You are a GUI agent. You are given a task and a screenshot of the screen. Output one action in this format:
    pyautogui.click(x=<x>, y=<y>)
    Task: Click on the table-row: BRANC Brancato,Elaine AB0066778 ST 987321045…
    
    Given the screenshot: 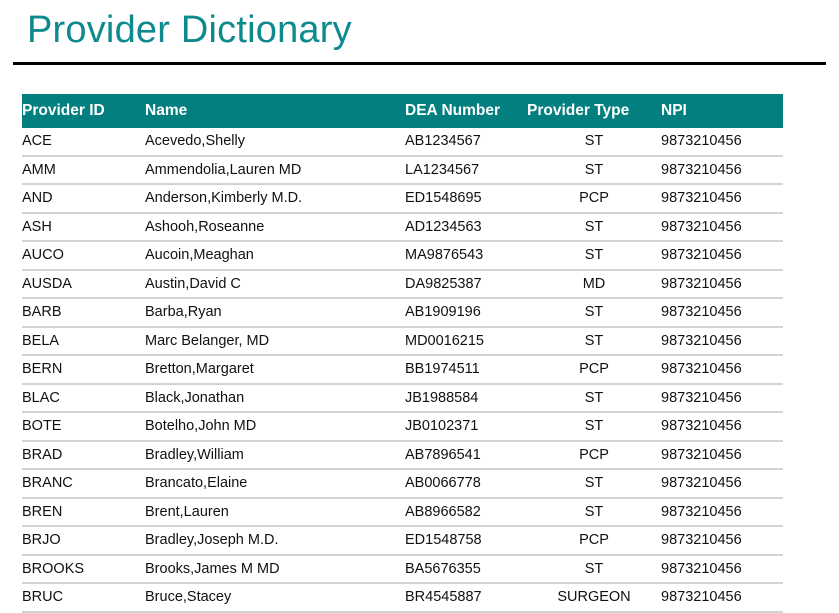 What is the action you would take?
    pyautogui.click(x=402, y=484)
    